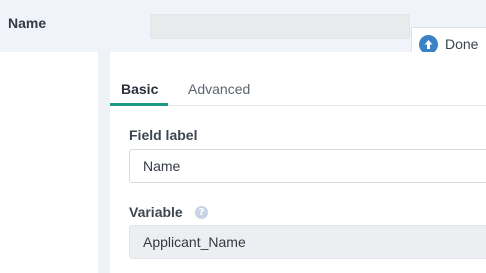 Image resolution: width=486 pixels, height=273 pixels. What do you see at coordinates (307, 166) in the screenshot?
I see `field-label-input: Name` at bounding box center [307, 166].